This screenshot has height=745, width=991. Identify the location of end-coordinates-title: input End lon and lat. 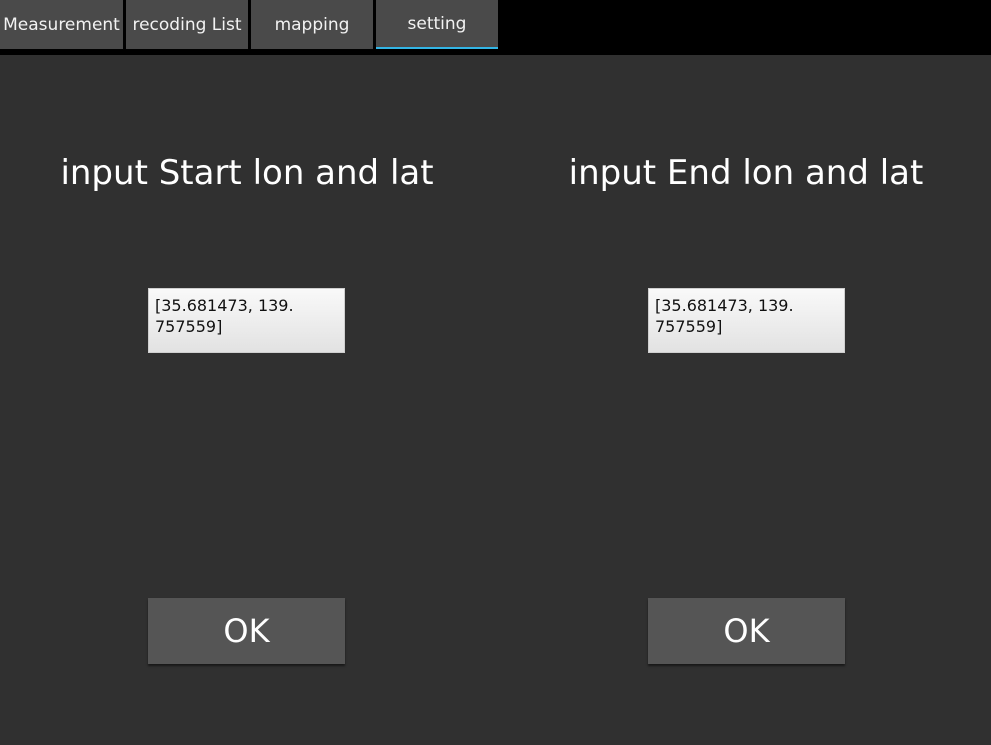
(746, 173).